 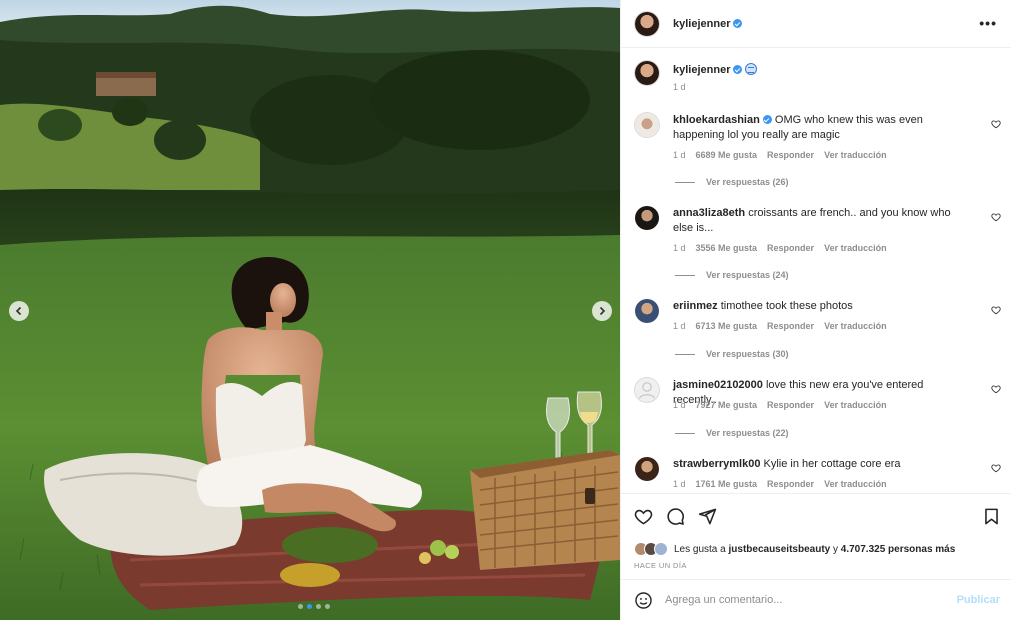 I want to click on chevron-right-icon, so click(x=602, y=311).